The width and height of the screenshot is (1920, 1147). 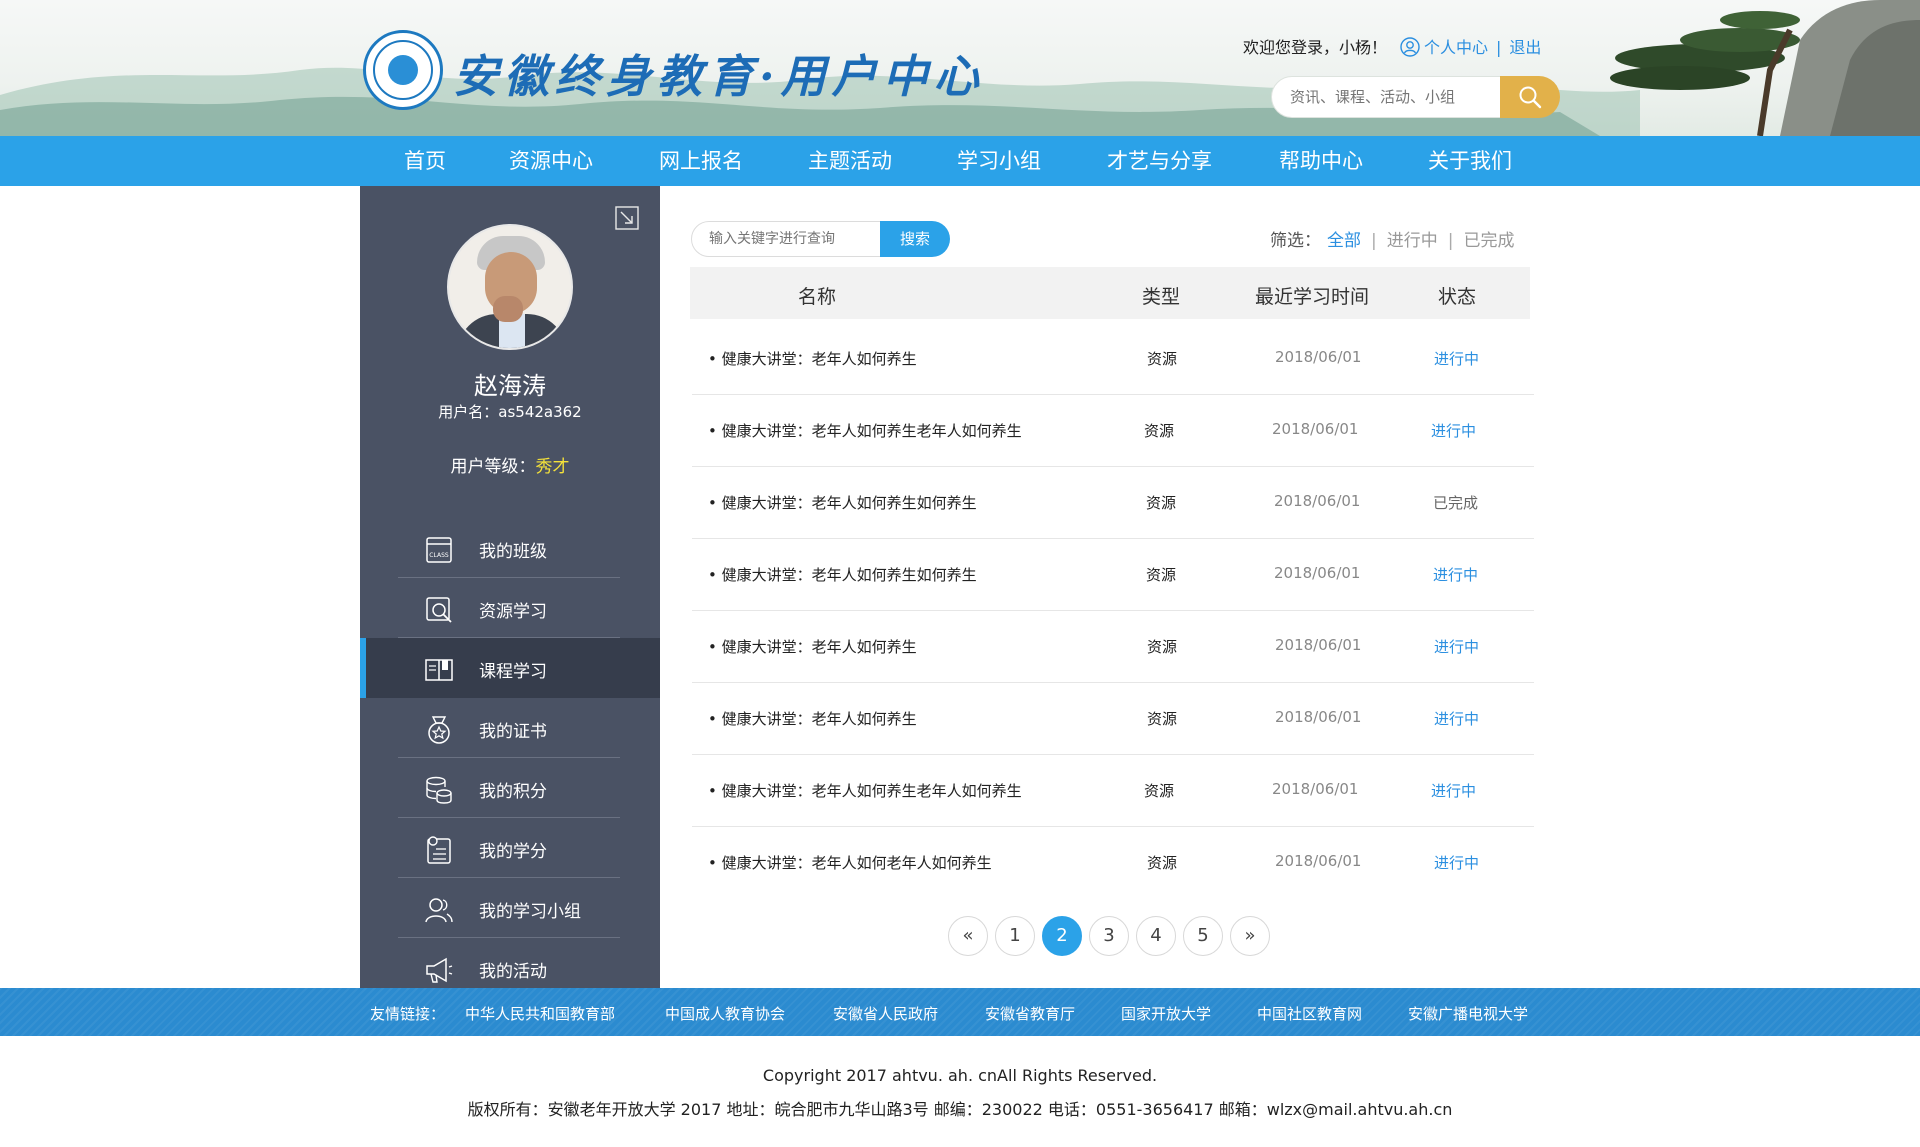 What do you see at coordinates (510, 608) in the screenshot?
I see `sidebar-item-resource-study: 资源学习` at bounding box center [510, 608].